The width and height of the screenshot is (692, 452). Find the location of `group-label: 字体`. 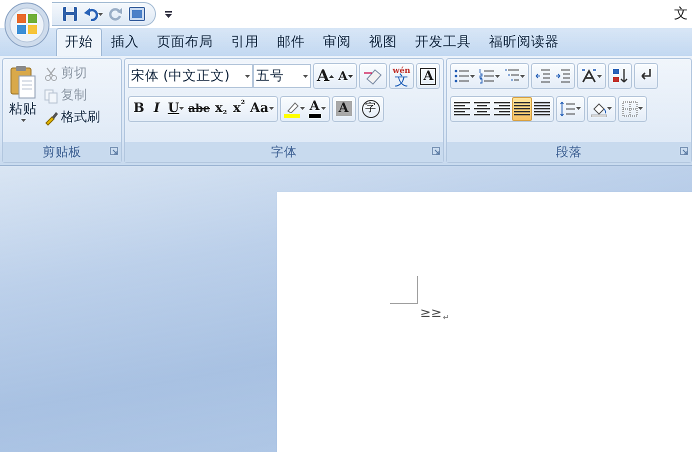

group-label: 字体 is located at coordinates (284, 151).